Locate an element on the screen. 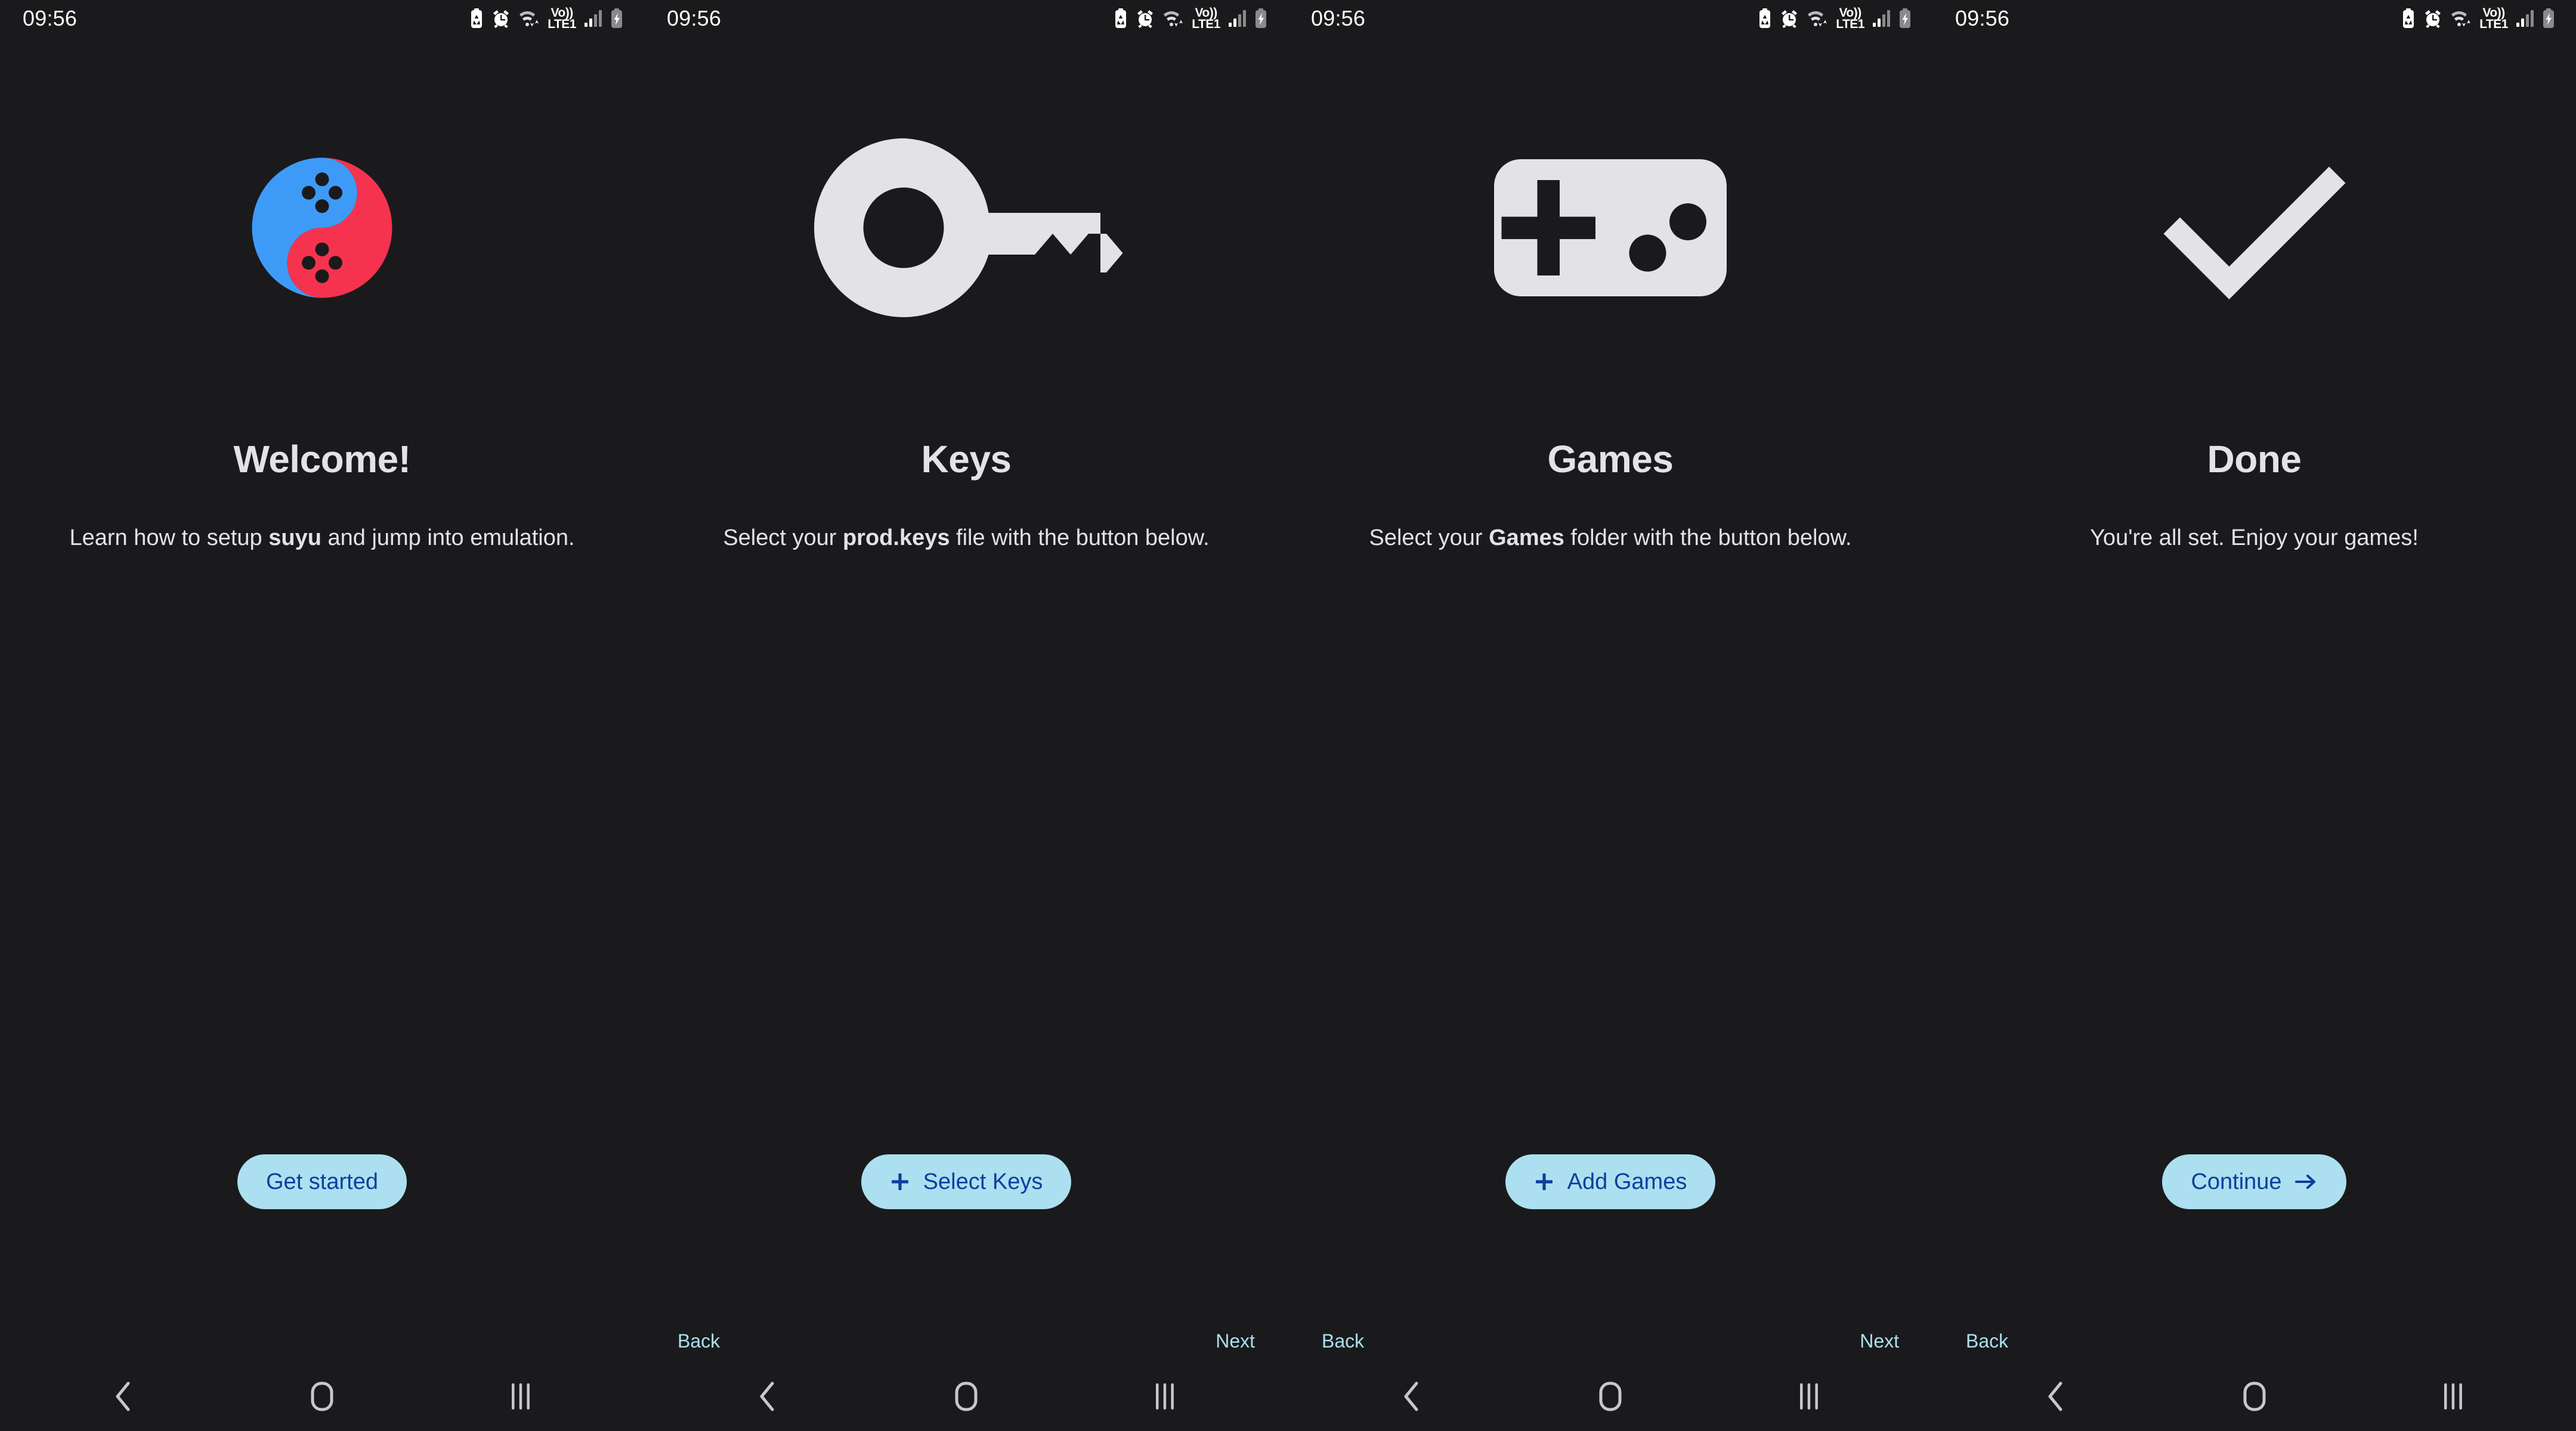 The image size is (2576, 1431). desc-part: You're all set. Enjoy your games! is located at coordinates (2254, 537).